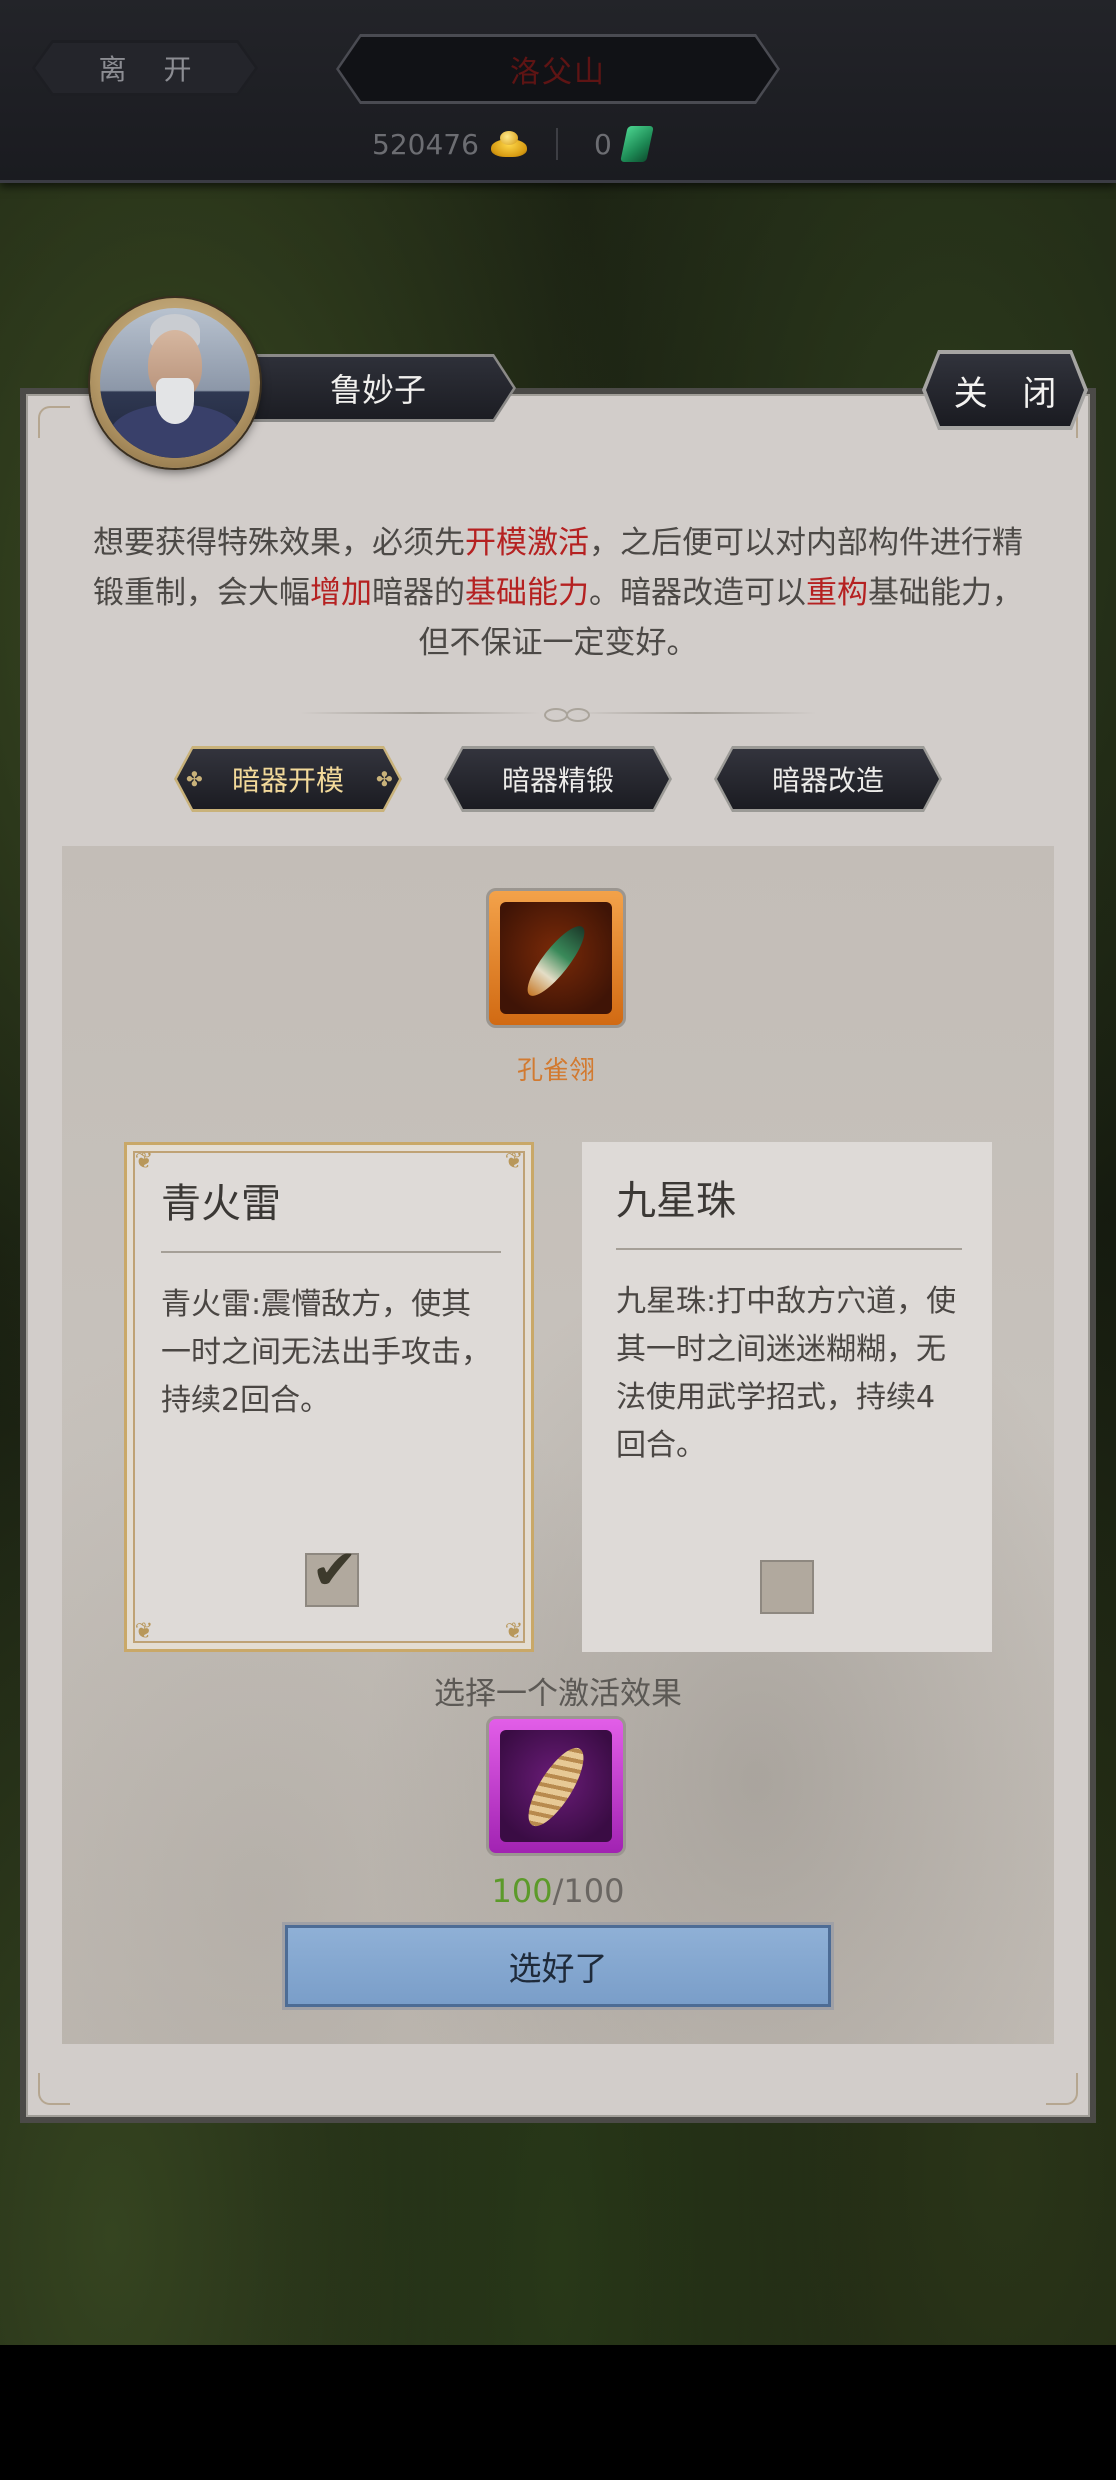 This screenshot has width=1116, height=2480. What do you see at coordinates (341, 593) in the screenshot?
I see `highlighted-text: 增加` at bounding box center [341, 593].